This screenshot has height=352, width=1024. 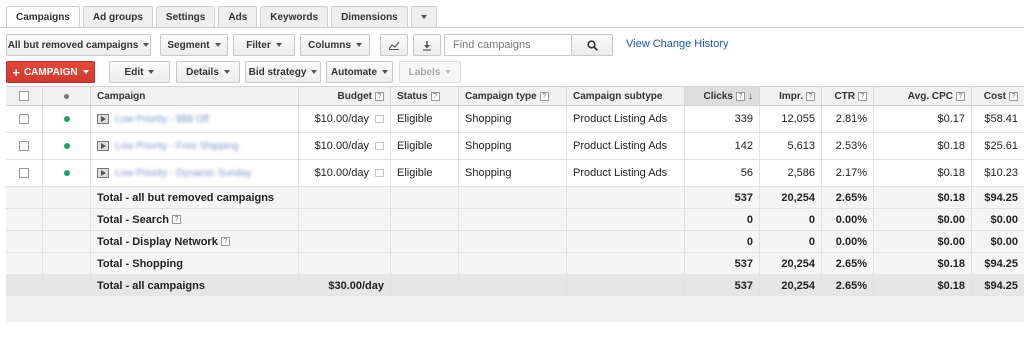 I want to click on tab-divider, so click(x=512, y=27).